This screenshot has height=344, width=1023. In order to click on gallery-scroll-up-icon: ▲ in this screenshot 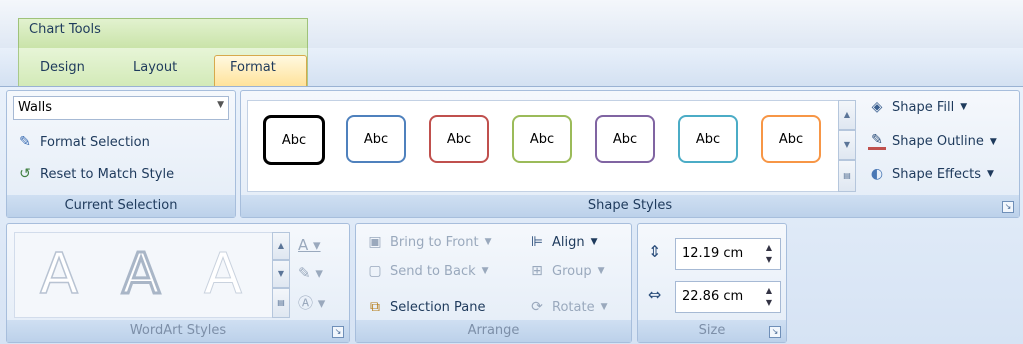, I will do `click(847, 115)`.